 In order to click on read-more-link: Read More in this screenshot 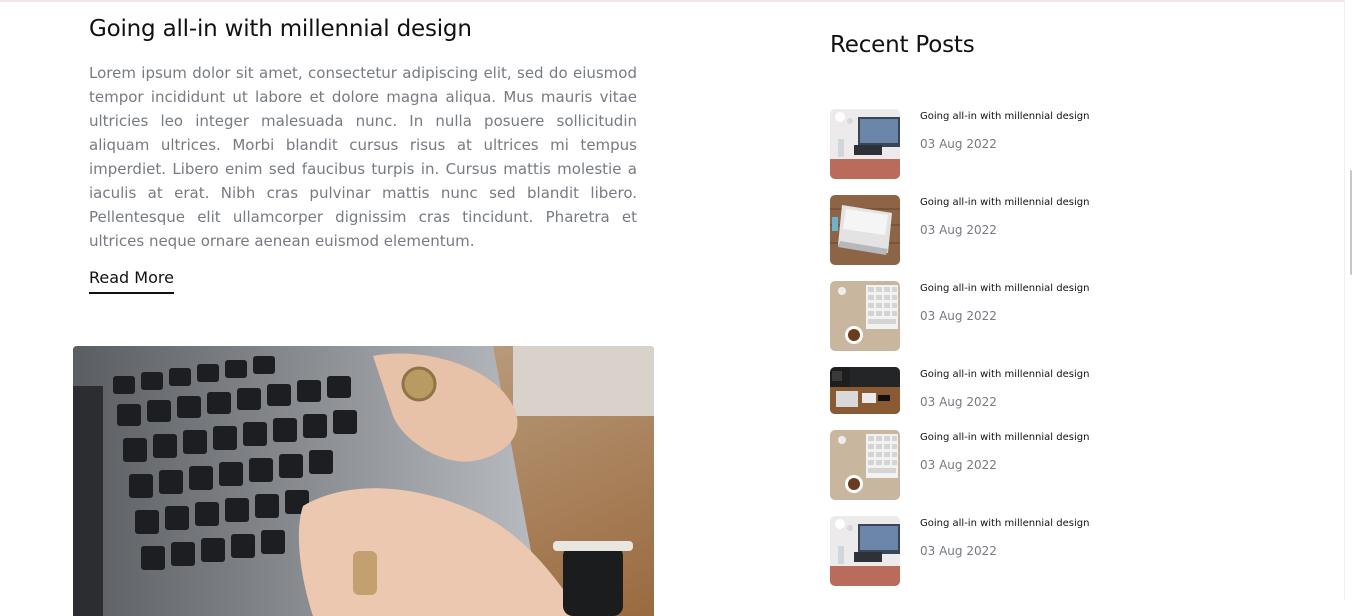, I will do `click(131, 281)`.